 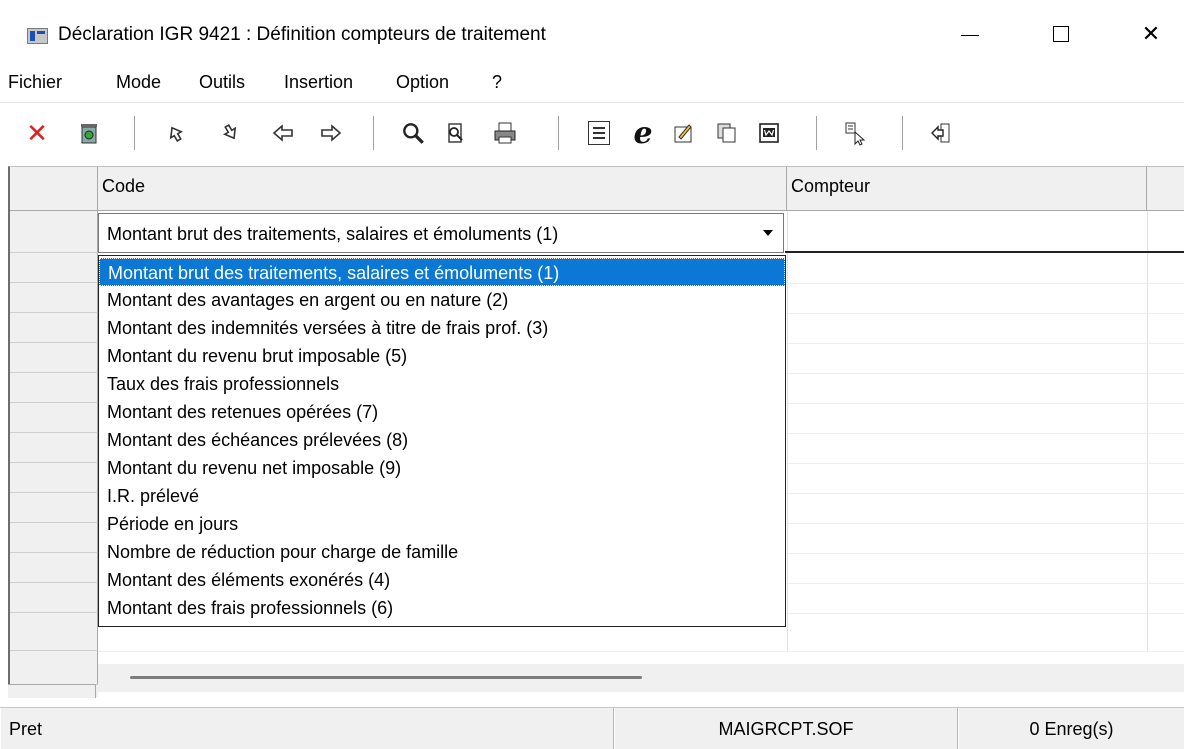 I want to click on dropdown-option: Montant des échéances prélevées (8), so click(x=442, y=440).